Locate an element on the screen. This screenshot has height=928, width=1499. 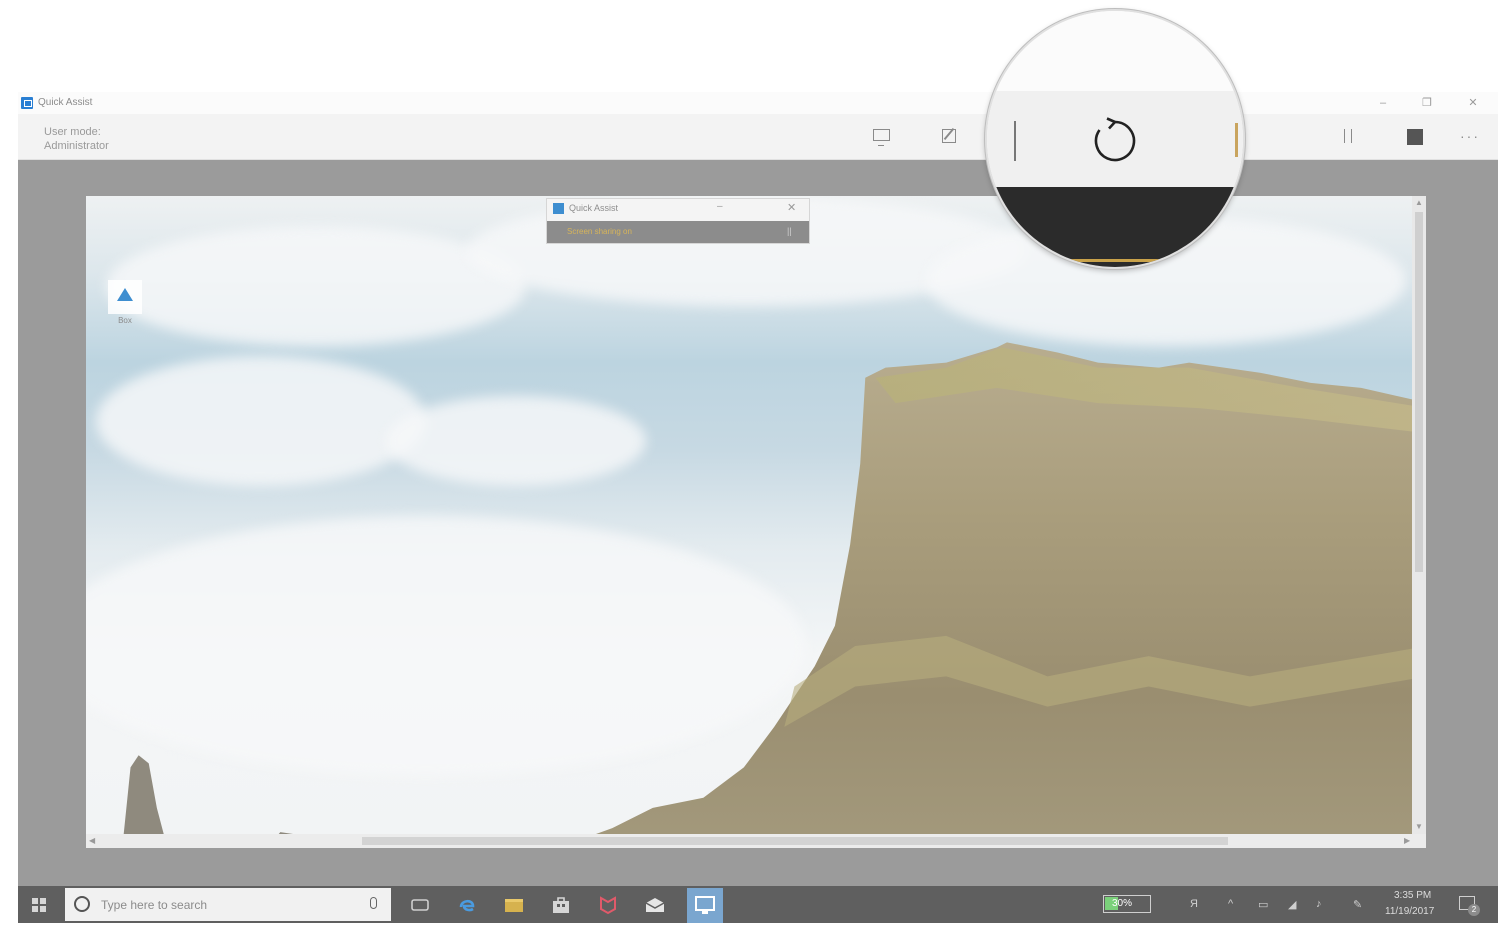
mail-icon is located at coordinates (655, 905).